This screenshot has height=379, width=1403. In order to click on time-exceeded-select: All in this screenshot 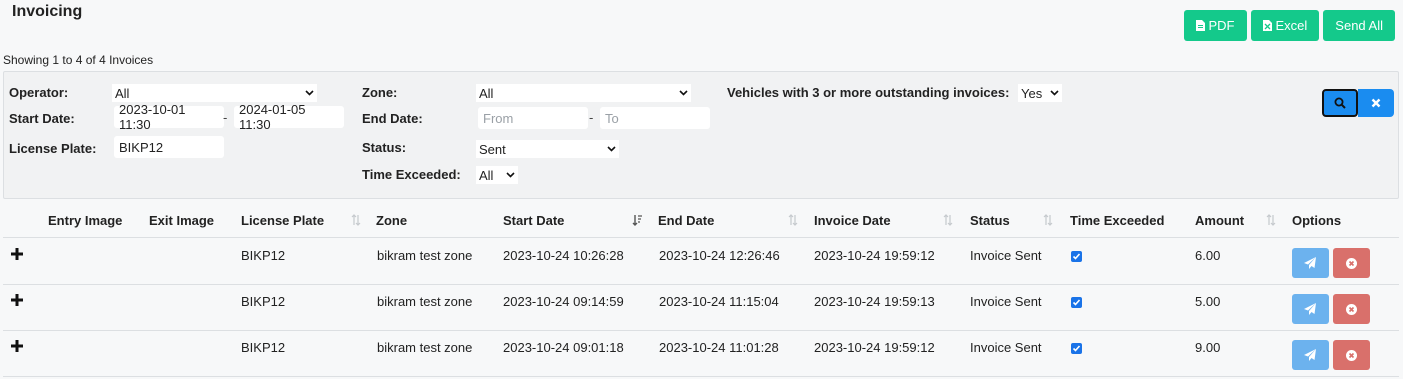, I will do `click(497, 175)`.